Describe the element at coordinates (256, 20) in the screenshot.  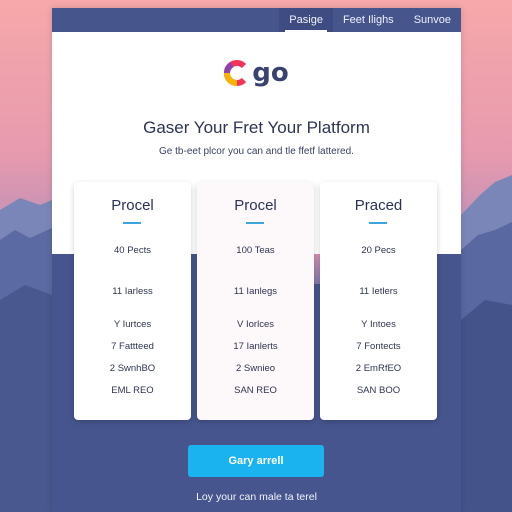
I see `top-navigation: Pasige Feet Ilighs Sunvoe` at that location.